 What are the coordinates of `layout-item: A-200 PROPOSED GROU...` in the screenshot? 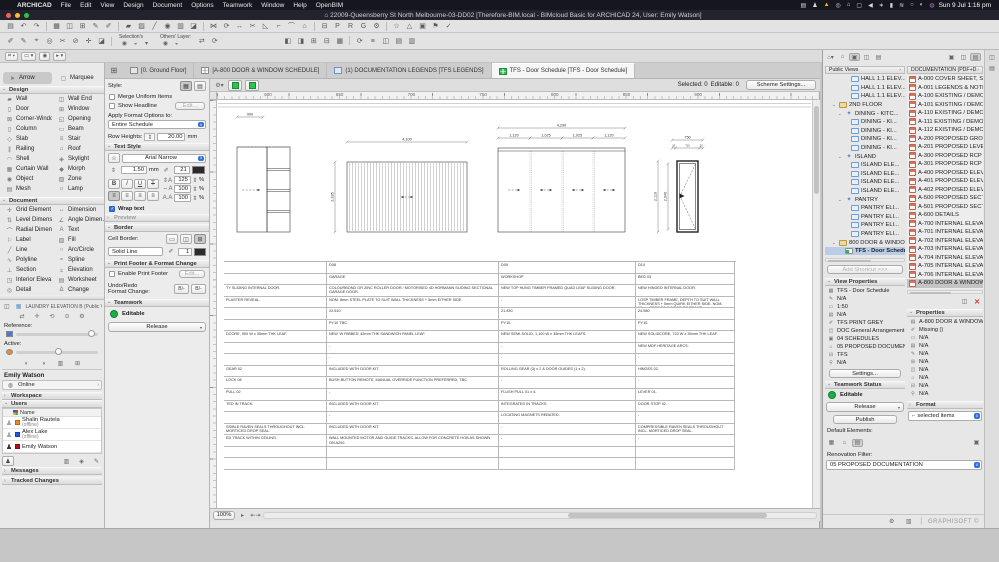 It's located at (945, 139).